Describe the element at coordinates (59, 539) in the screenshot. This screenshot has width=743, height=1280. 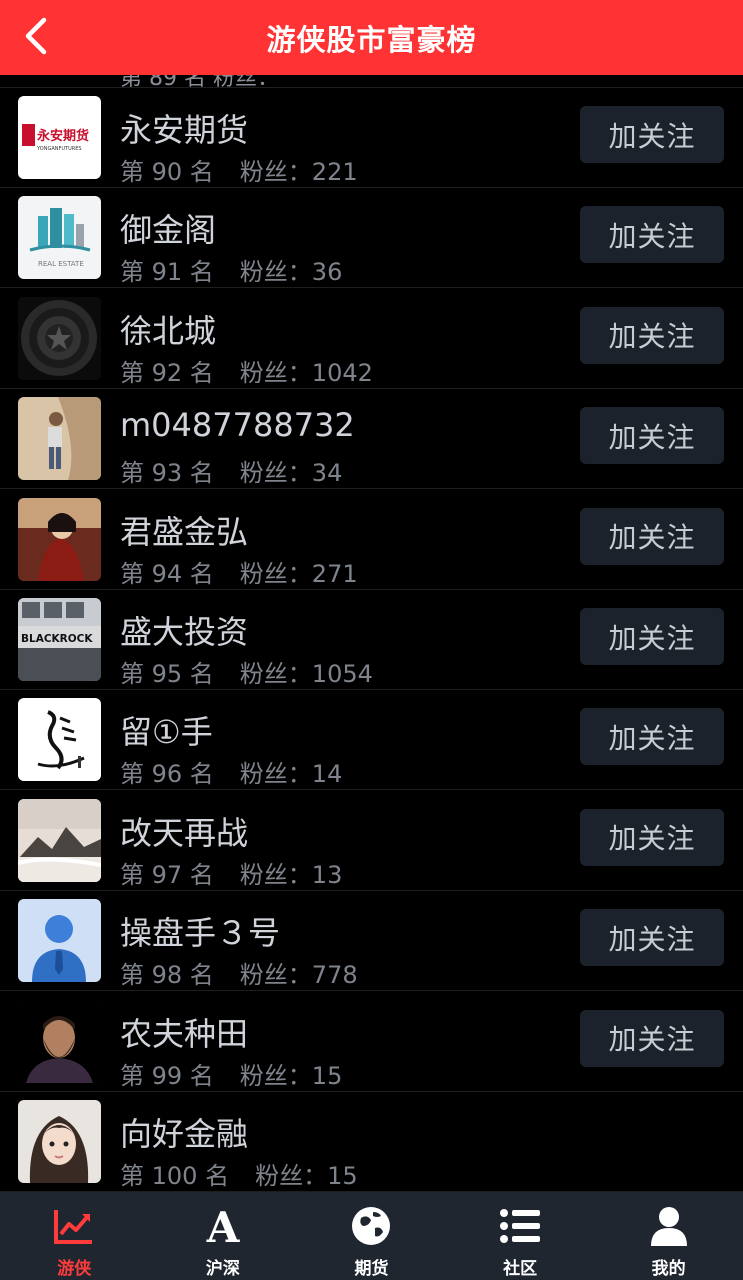
I see `warrior-avatar` at that location.